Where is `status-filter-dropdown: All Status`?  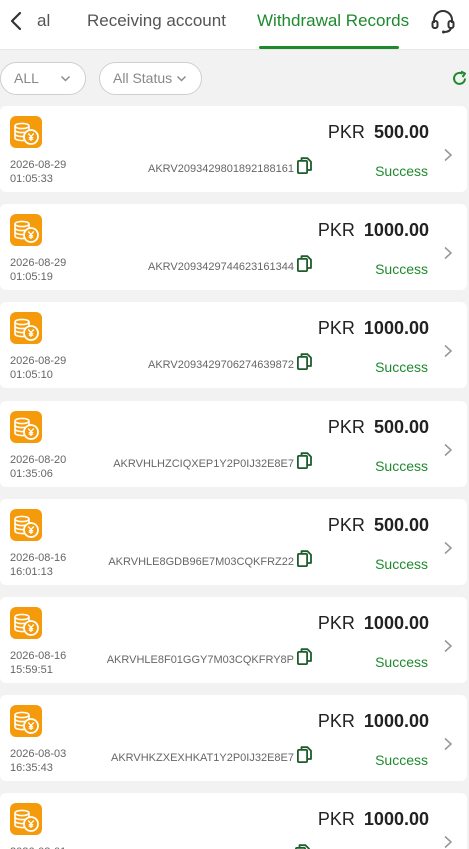 status-filter-dropdown: All Status is located at coordinates (150, 78).